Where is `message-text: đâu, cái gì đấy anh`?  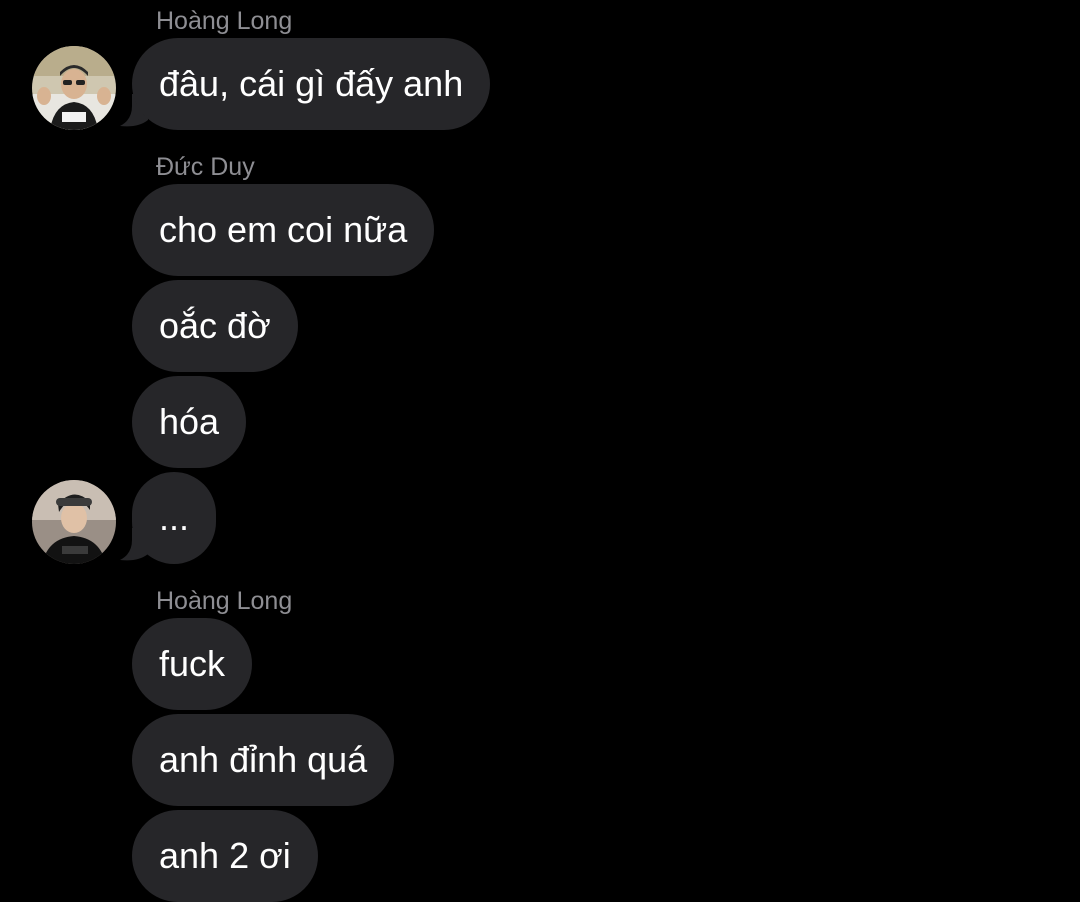
message-text: đâu, cái gì đấy anh is located at coordinates (311, 83).